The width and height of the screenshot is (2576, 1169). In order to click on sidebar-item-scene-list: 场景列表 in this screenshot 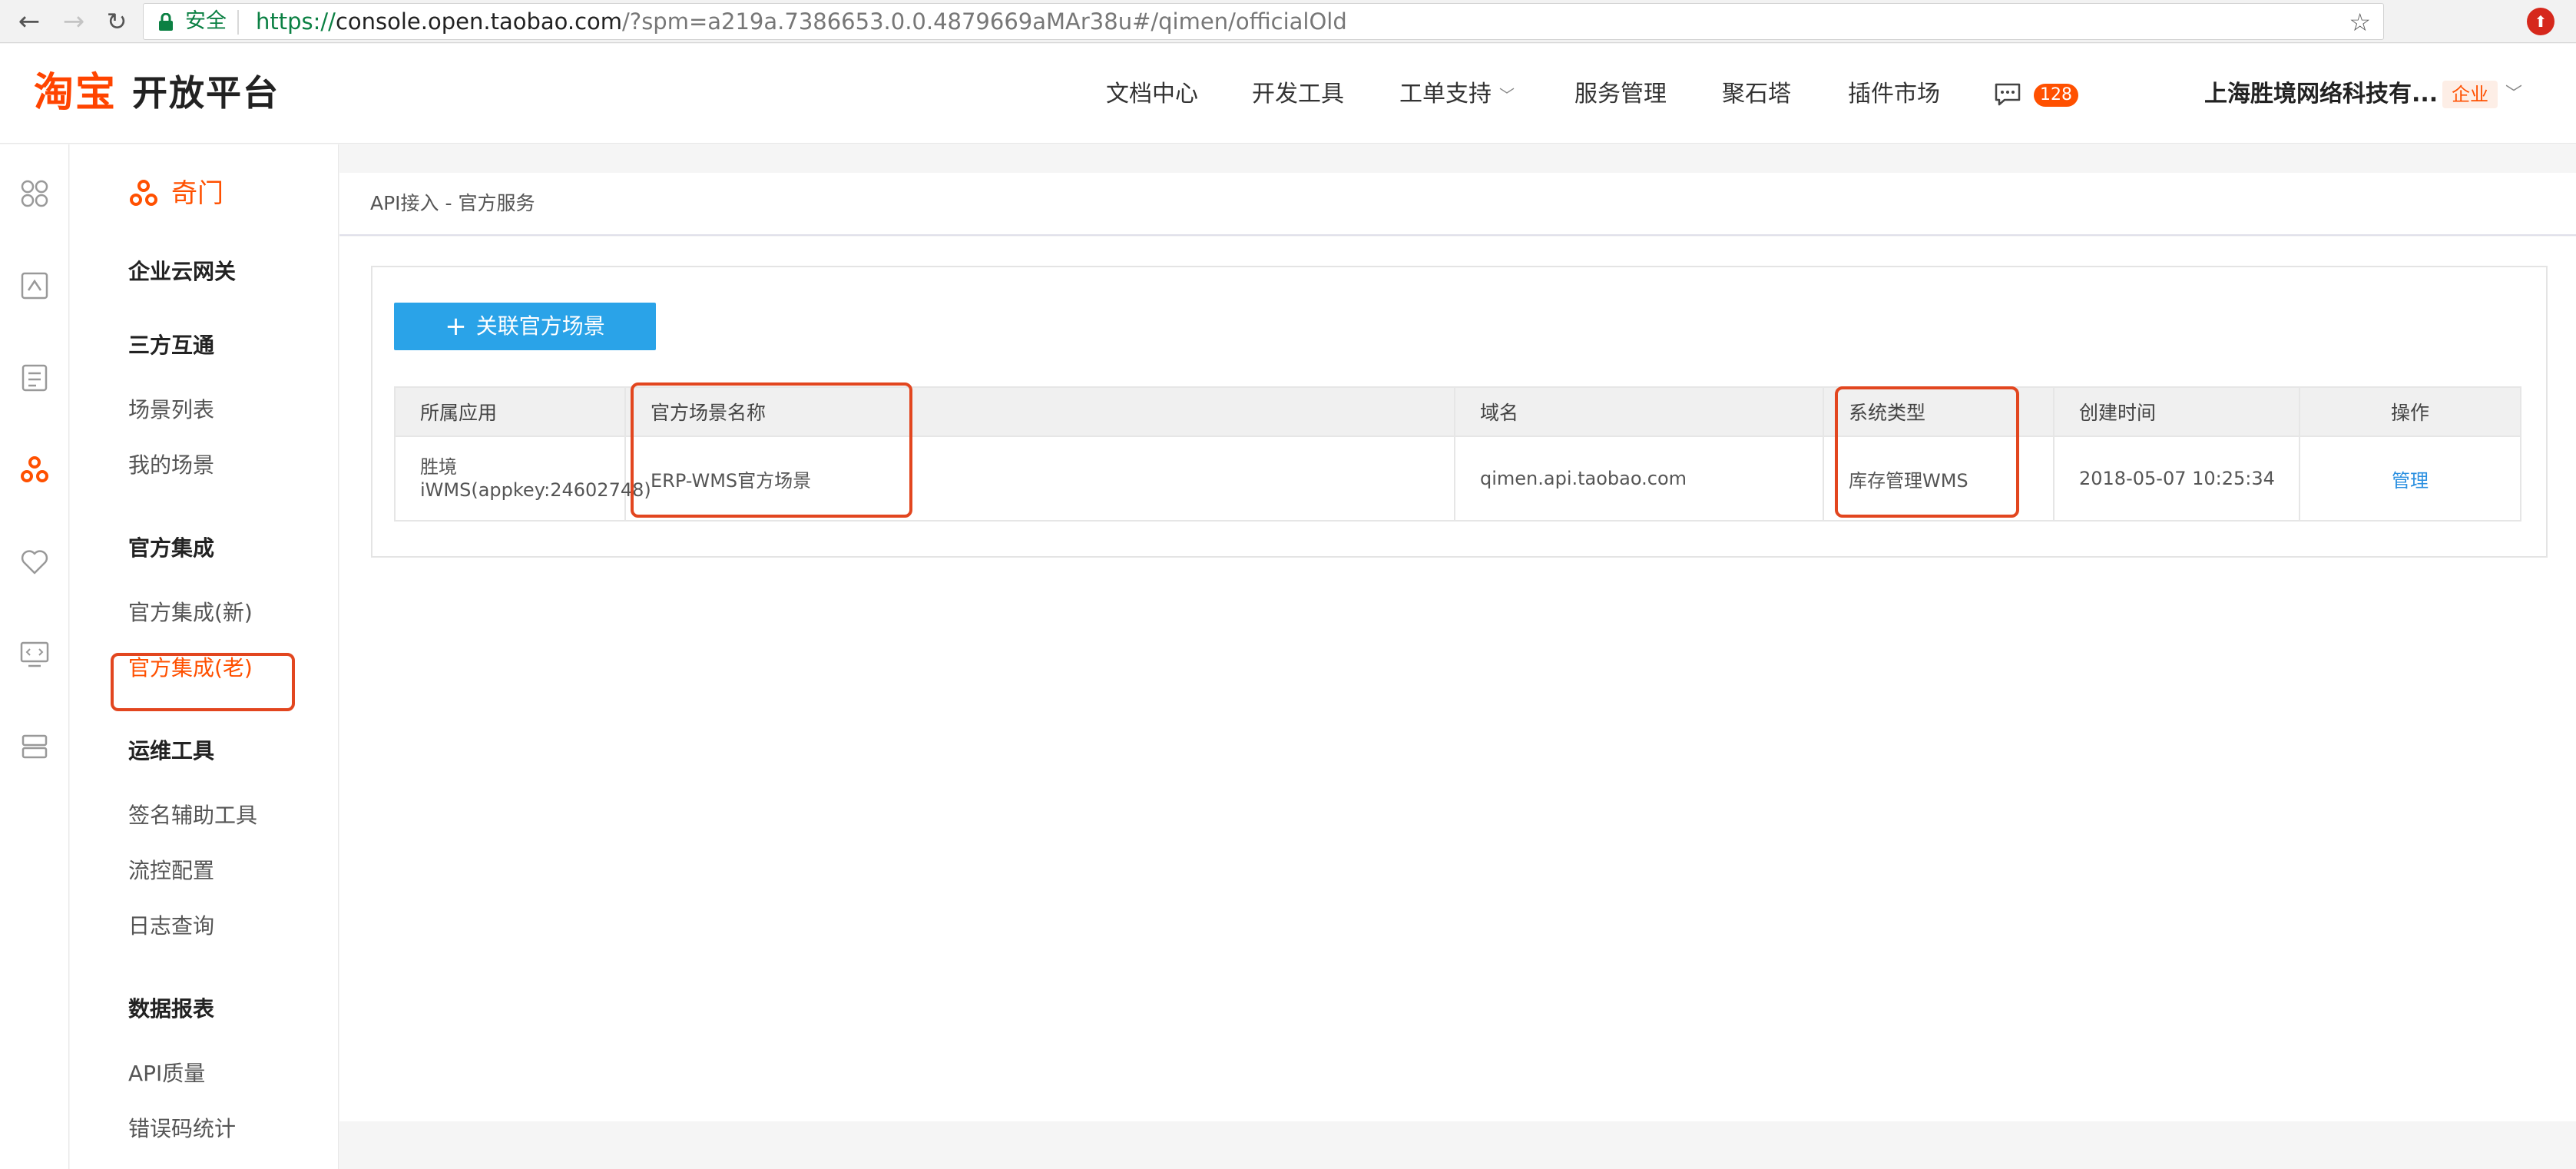, I will do `click(171, 410)`.